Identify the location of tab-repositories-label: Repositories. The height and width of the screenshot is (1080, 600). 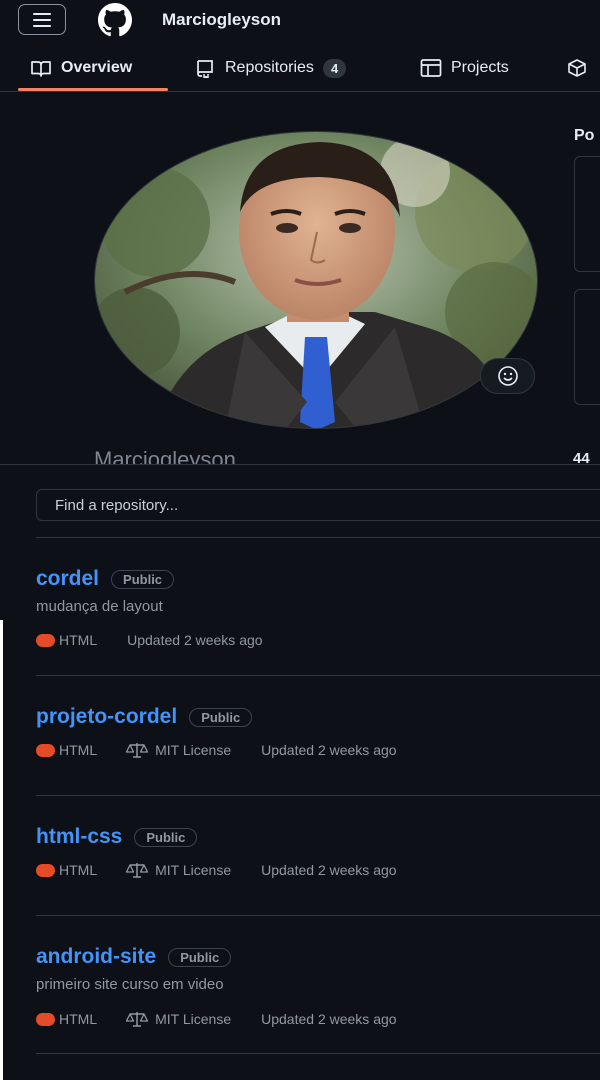
(269, 67).